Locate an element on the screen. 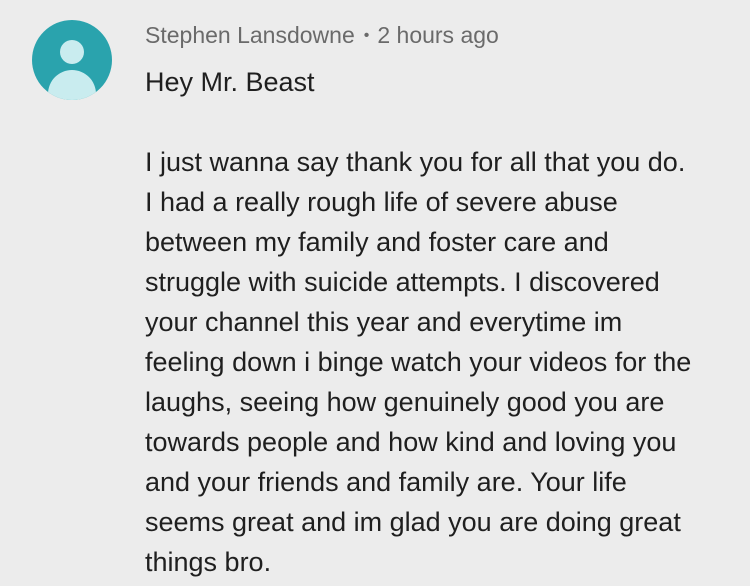 The width and height of the screenshot is (750, 586). avatar-body-shape is located at coordinates (72, 85).